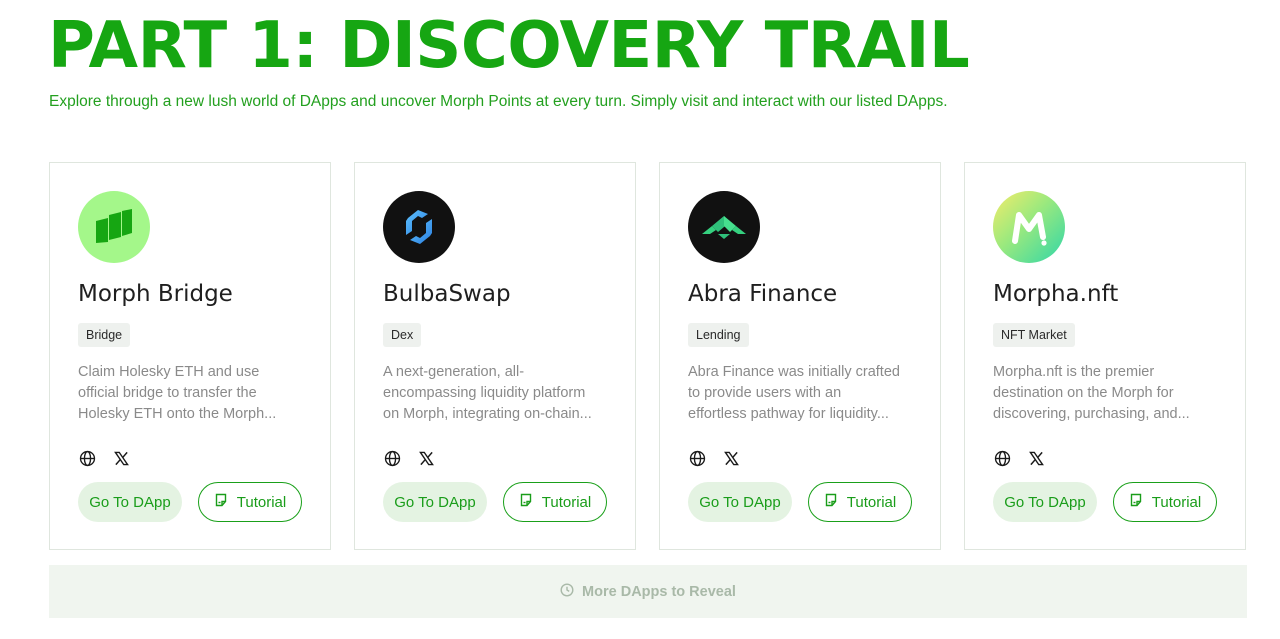  Describe the element at coordinates (724, 227) in the screenshot. I see `abra-finance-logo-icon` at that location.